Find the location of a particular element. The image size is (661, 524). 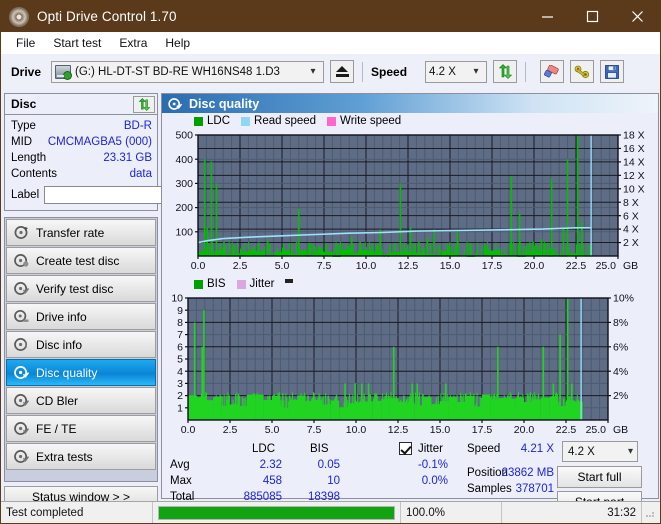

disc-row-key: Type is located at coordinates (23, 126).